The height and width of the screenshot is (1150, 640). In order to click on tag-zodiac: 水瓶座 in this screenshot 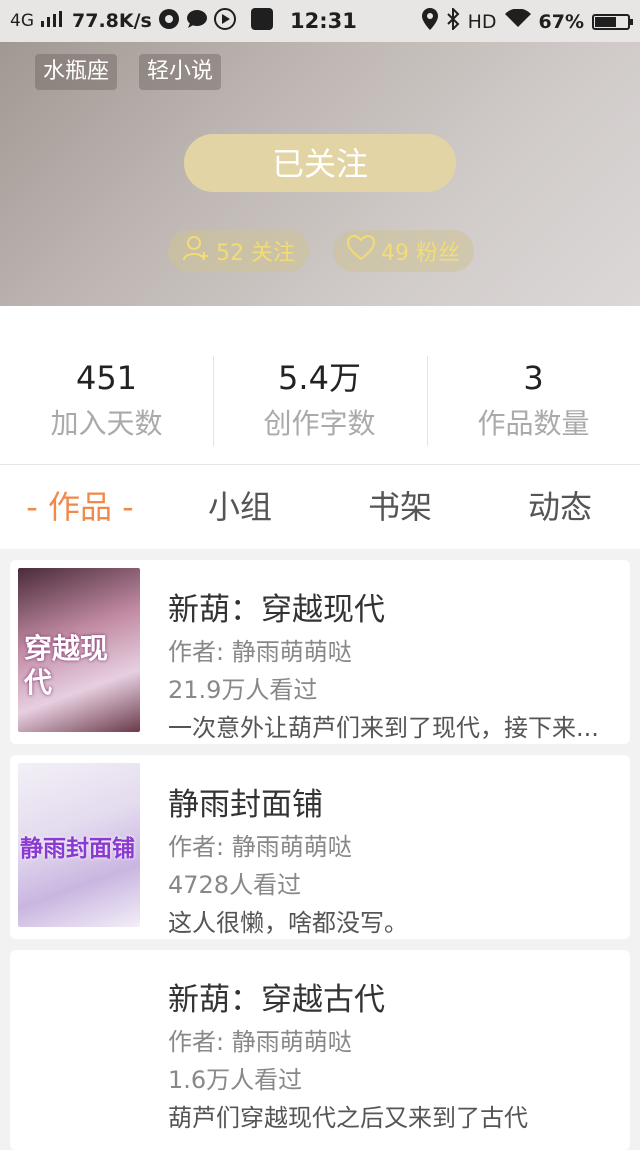, I will do `click(76, 72)`.